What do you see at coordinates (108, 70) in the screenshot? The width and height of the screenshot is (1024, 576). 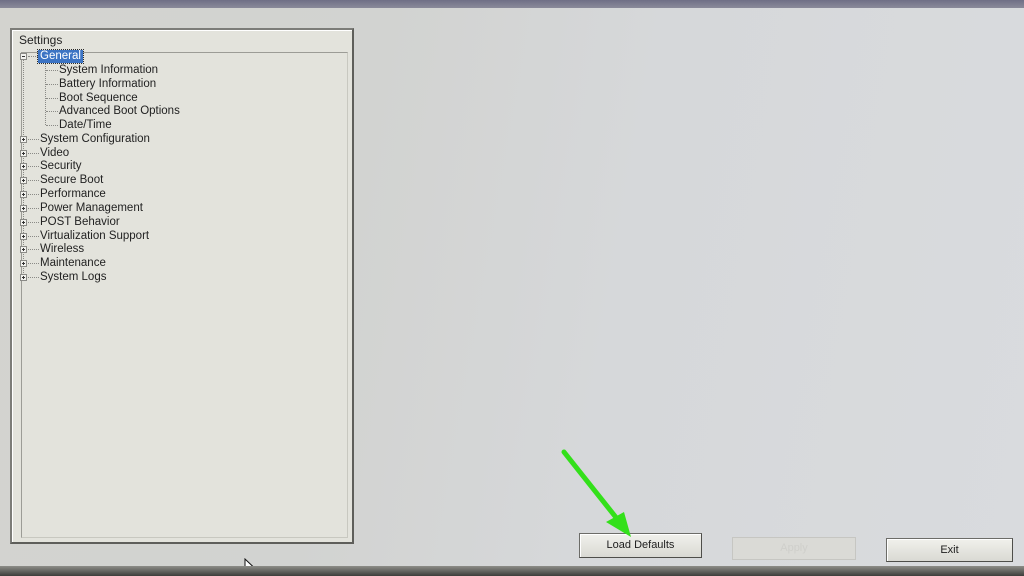 I see `tree-item-system-information: System Information` at bounding box center [108, 70].